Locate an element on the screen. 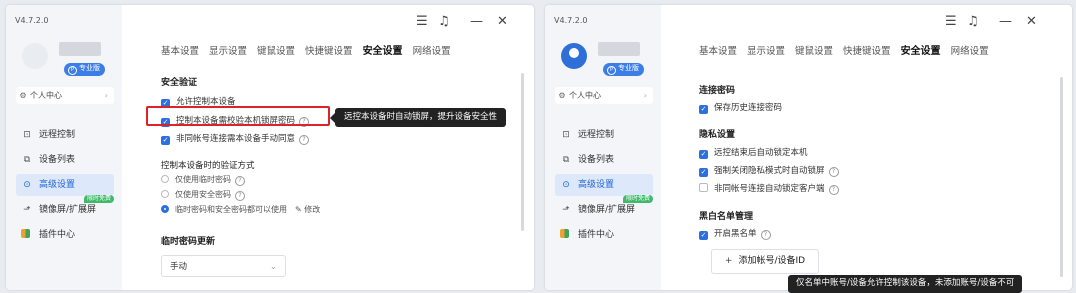 The width and height of the screenshot is (1076, 293). checkbox-enable-blacklist: ✓ 开启黑名单? is located at coordinates (735, 233).